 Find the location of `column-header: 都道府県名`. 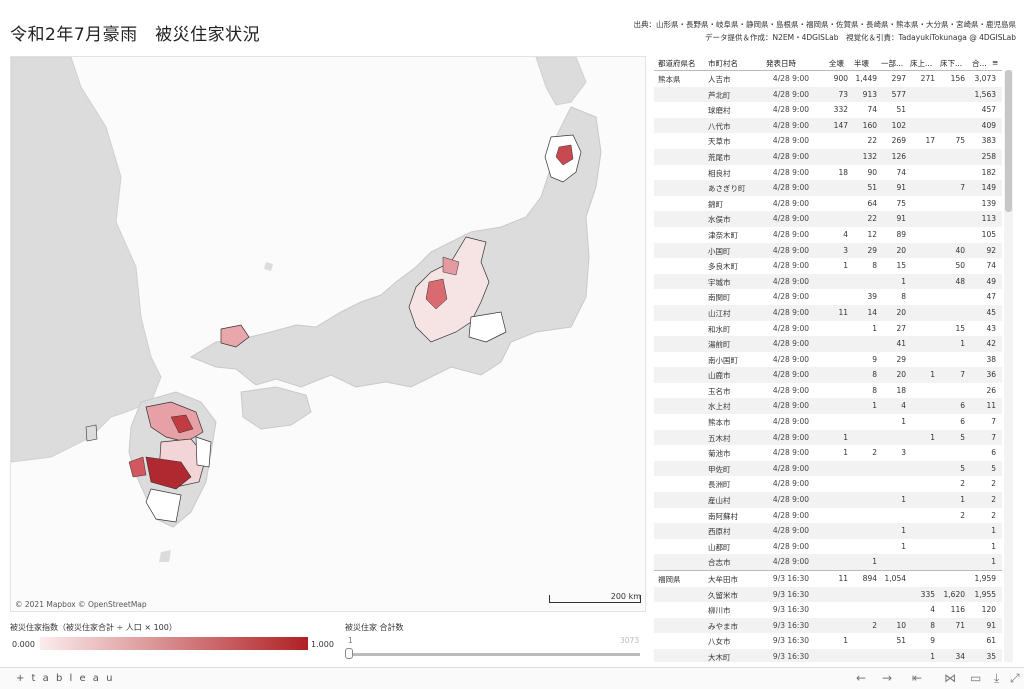

column-header: 都道府県名 is located at coordinates (677, 63).